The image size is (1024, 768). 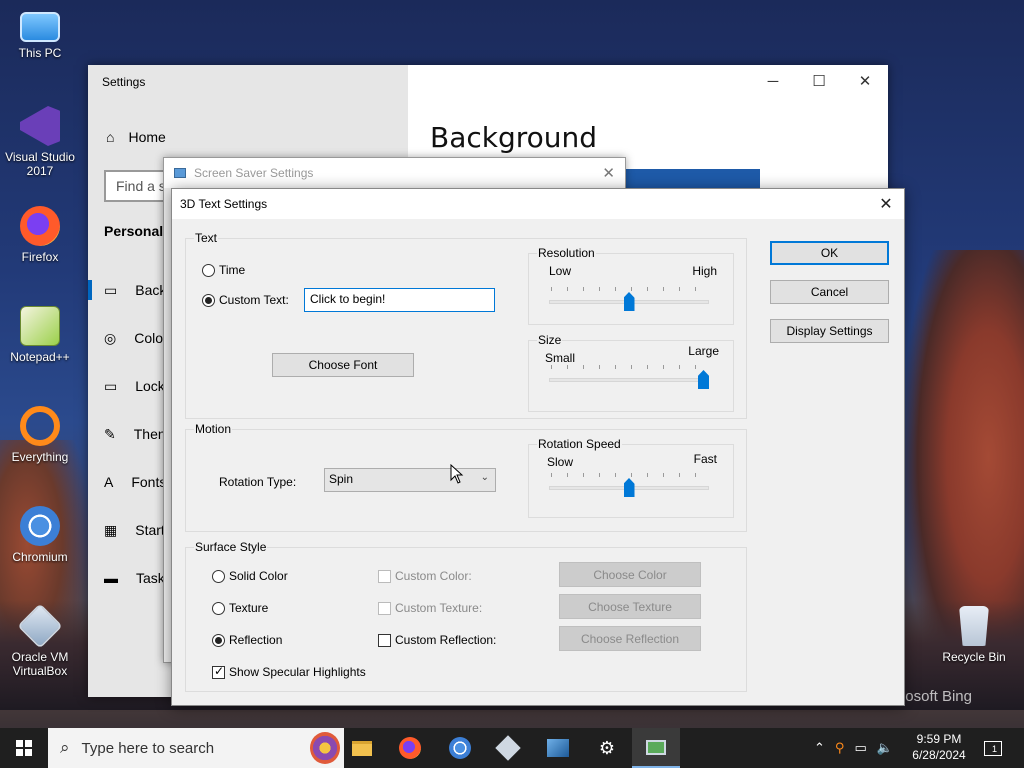 What do you see at coordinates (250, 576) in the screenshot?
I see `solid-color-radio: Solid Color` at bounding box center [250, 576].